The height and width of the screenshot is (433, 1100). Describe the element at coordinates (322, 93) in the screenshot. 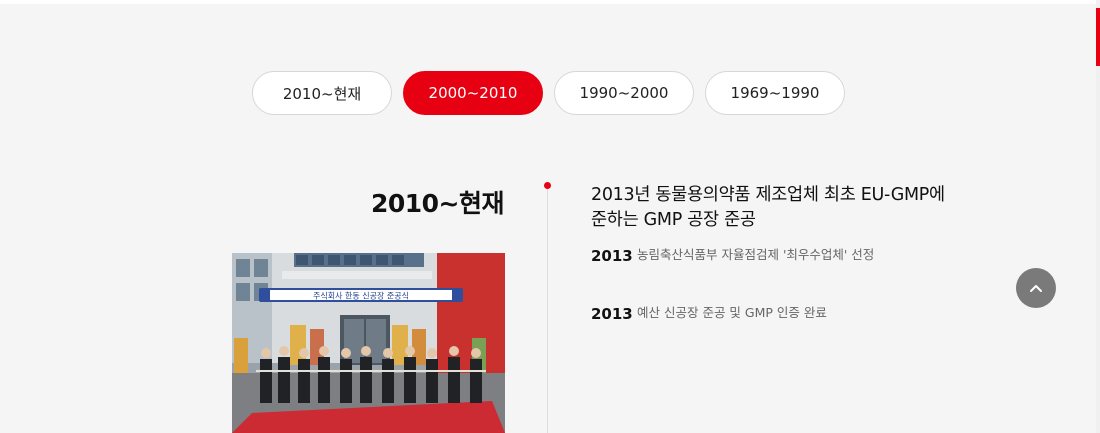

I see `tab-2010-present: 2010~현재` at that location.